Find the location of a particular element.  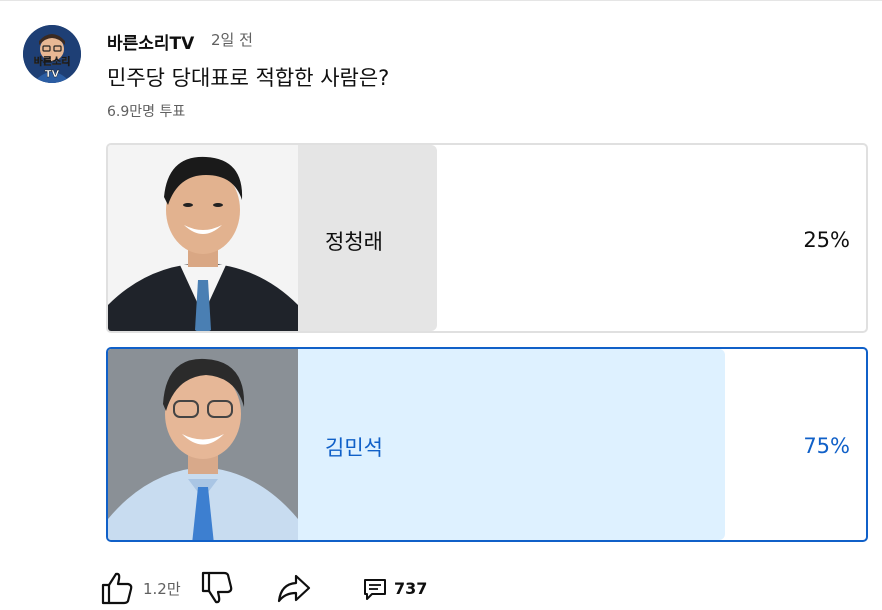

comment-icon is located at coordinates (375, 589).